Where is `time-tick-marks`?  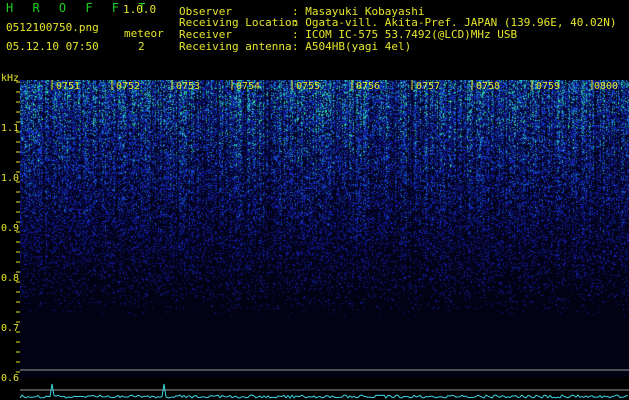 time-tick-marks is located at coordinates (322, 85).